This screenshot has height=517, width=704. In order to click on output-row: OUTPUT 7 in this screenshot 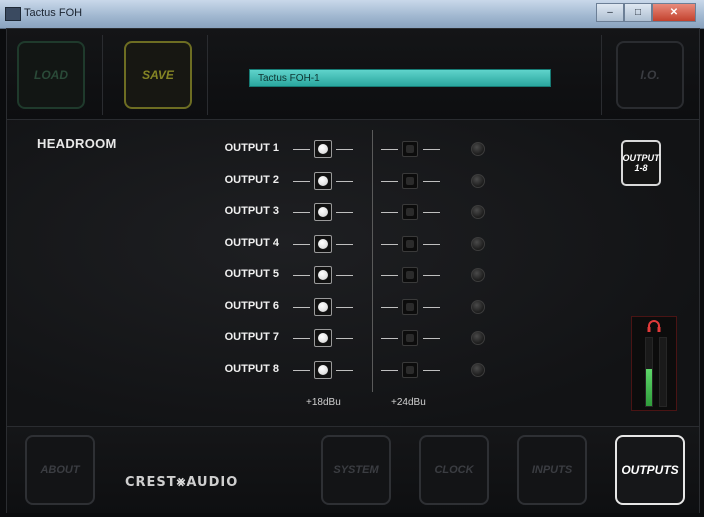, I will do `click(350, 338)`.